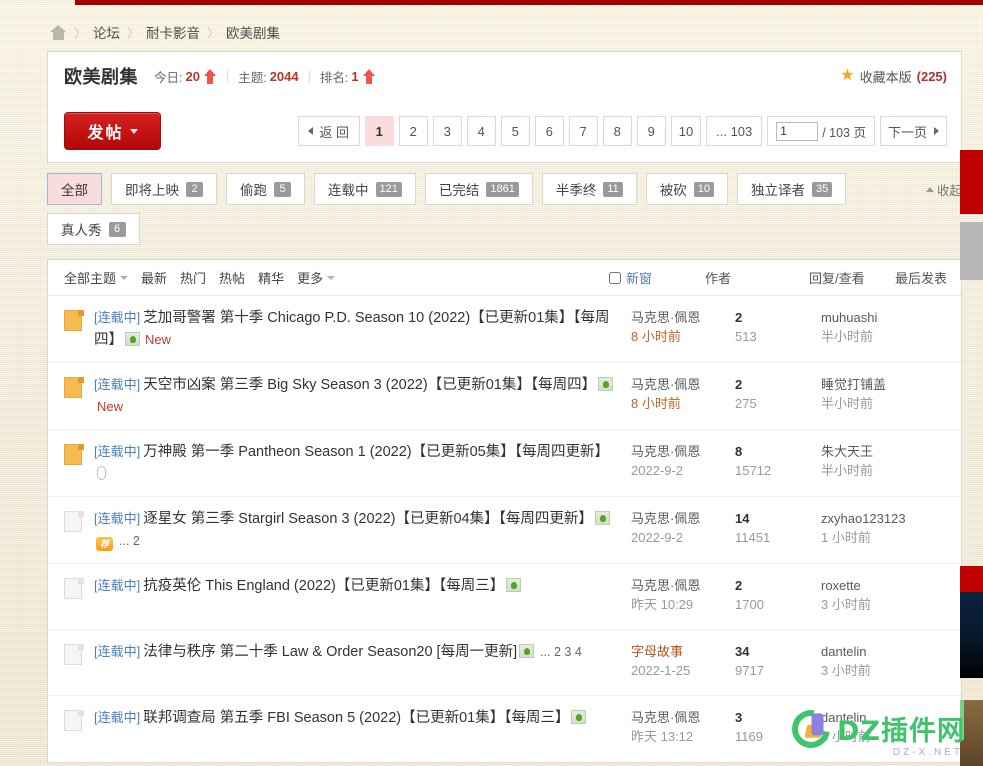 This screenshot has width=983, height=766. What do you see at coordinates (379, 131) in the screenshot?
I see `pagination-page-1: 1` at bounding box center [379, 131].